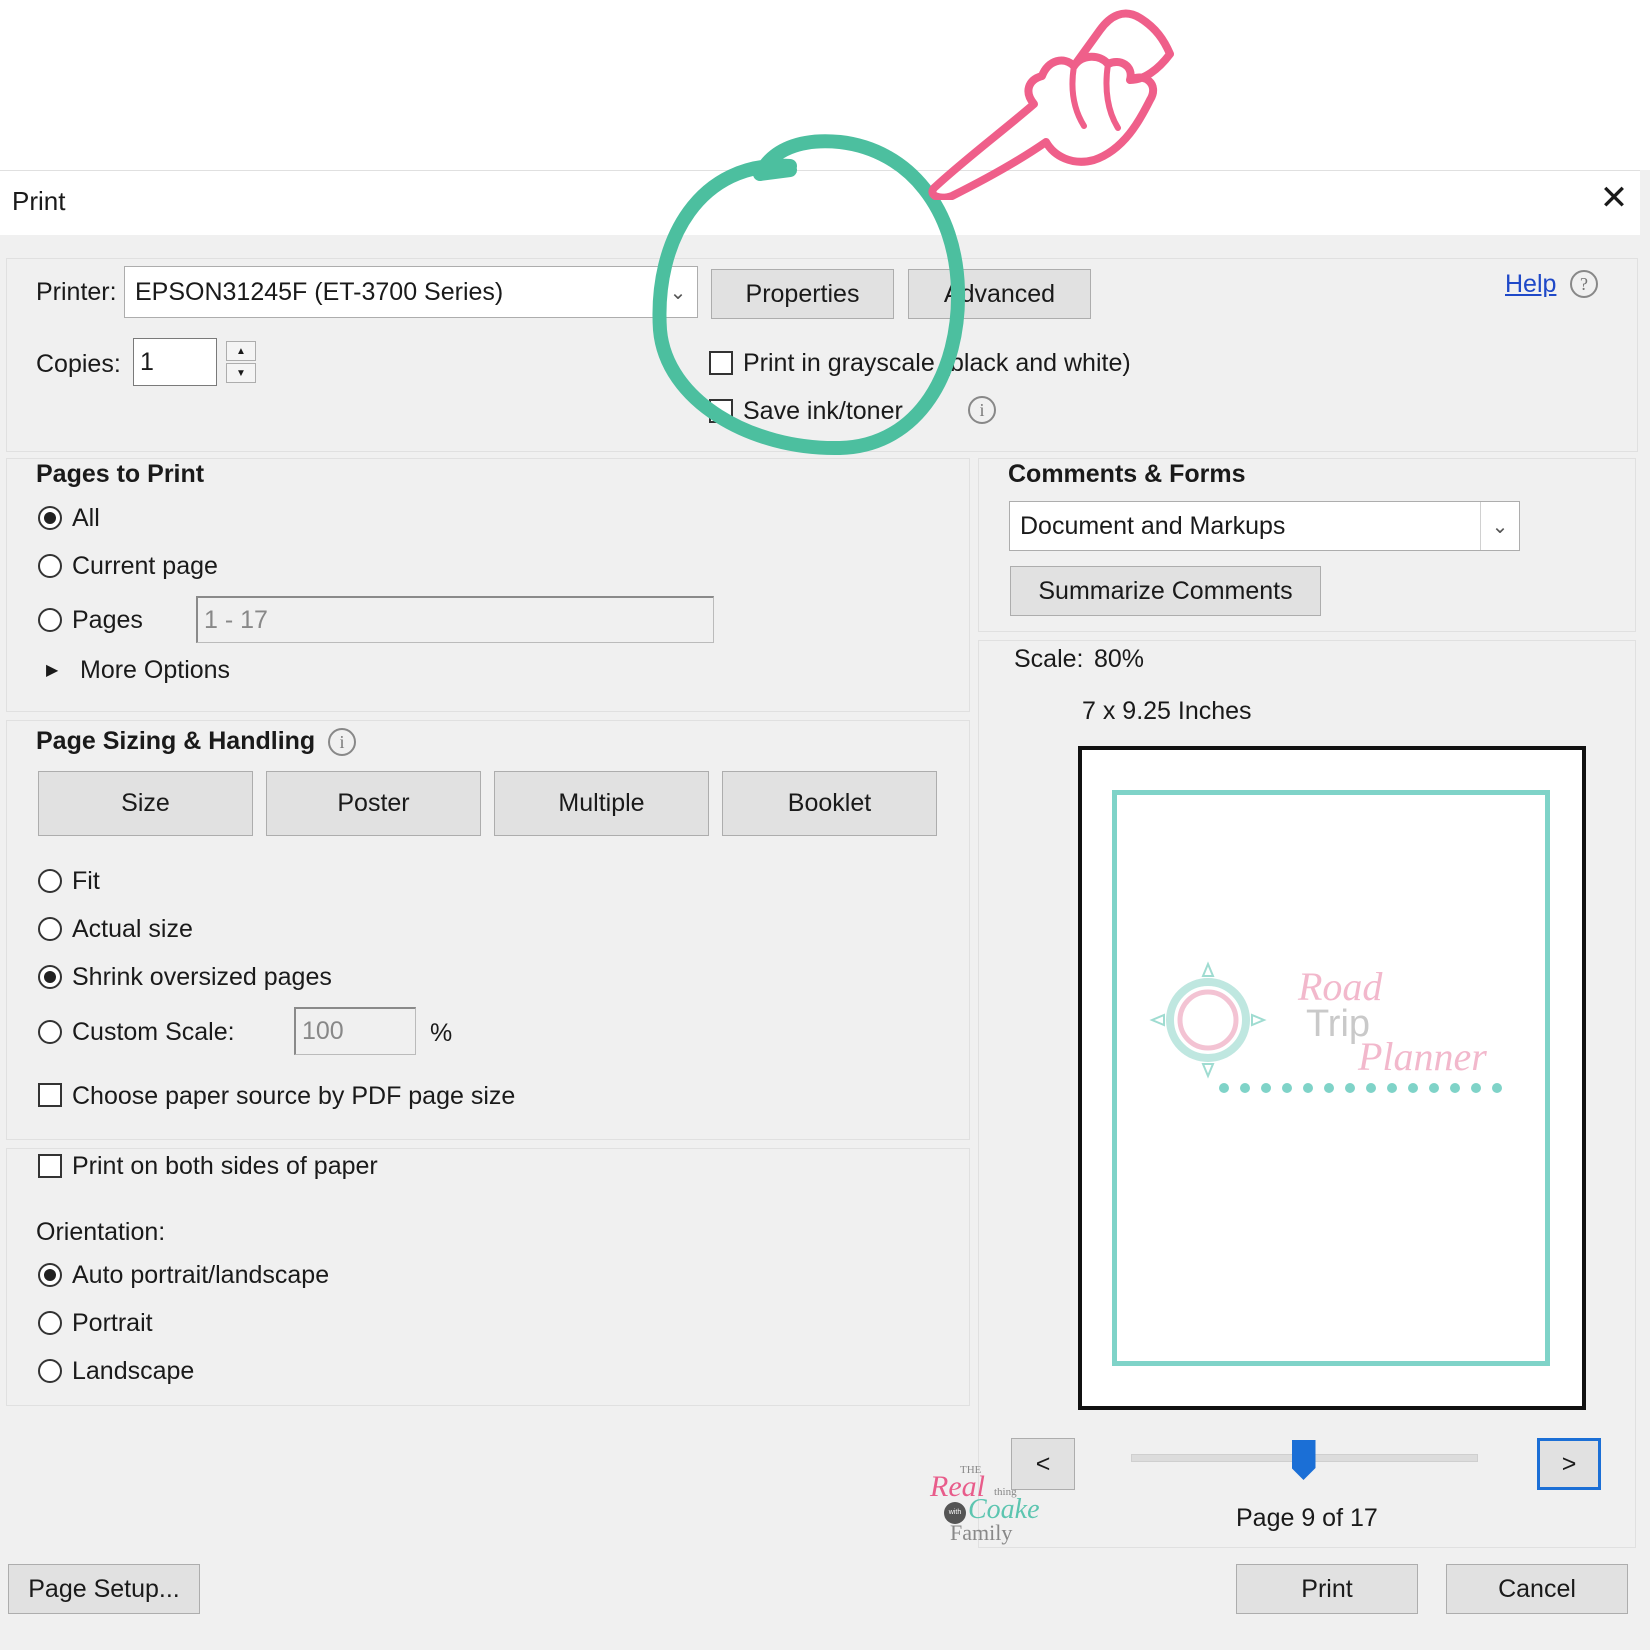 This screenshot has height=1650, width=1650. I want to click on page-preview: Road Trip Planner, so click(1332, 1078).